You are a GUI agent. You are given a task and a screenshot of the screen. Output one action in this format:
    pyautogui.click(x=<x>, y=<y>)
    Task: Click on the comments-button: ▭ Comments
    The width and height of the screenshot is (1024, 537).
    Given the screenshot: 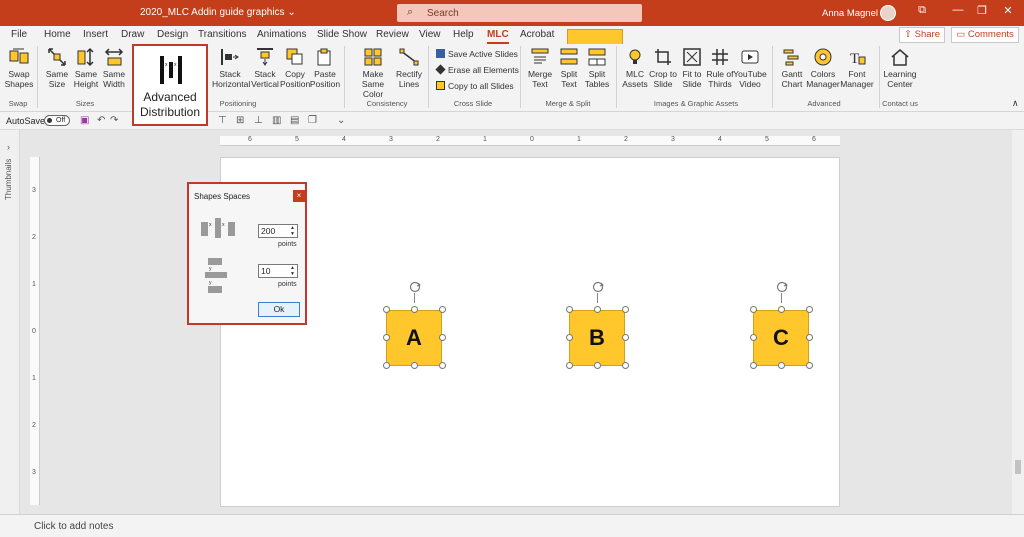 What is the action you would take?
    pyautogui.click(x=985, y=35)
    